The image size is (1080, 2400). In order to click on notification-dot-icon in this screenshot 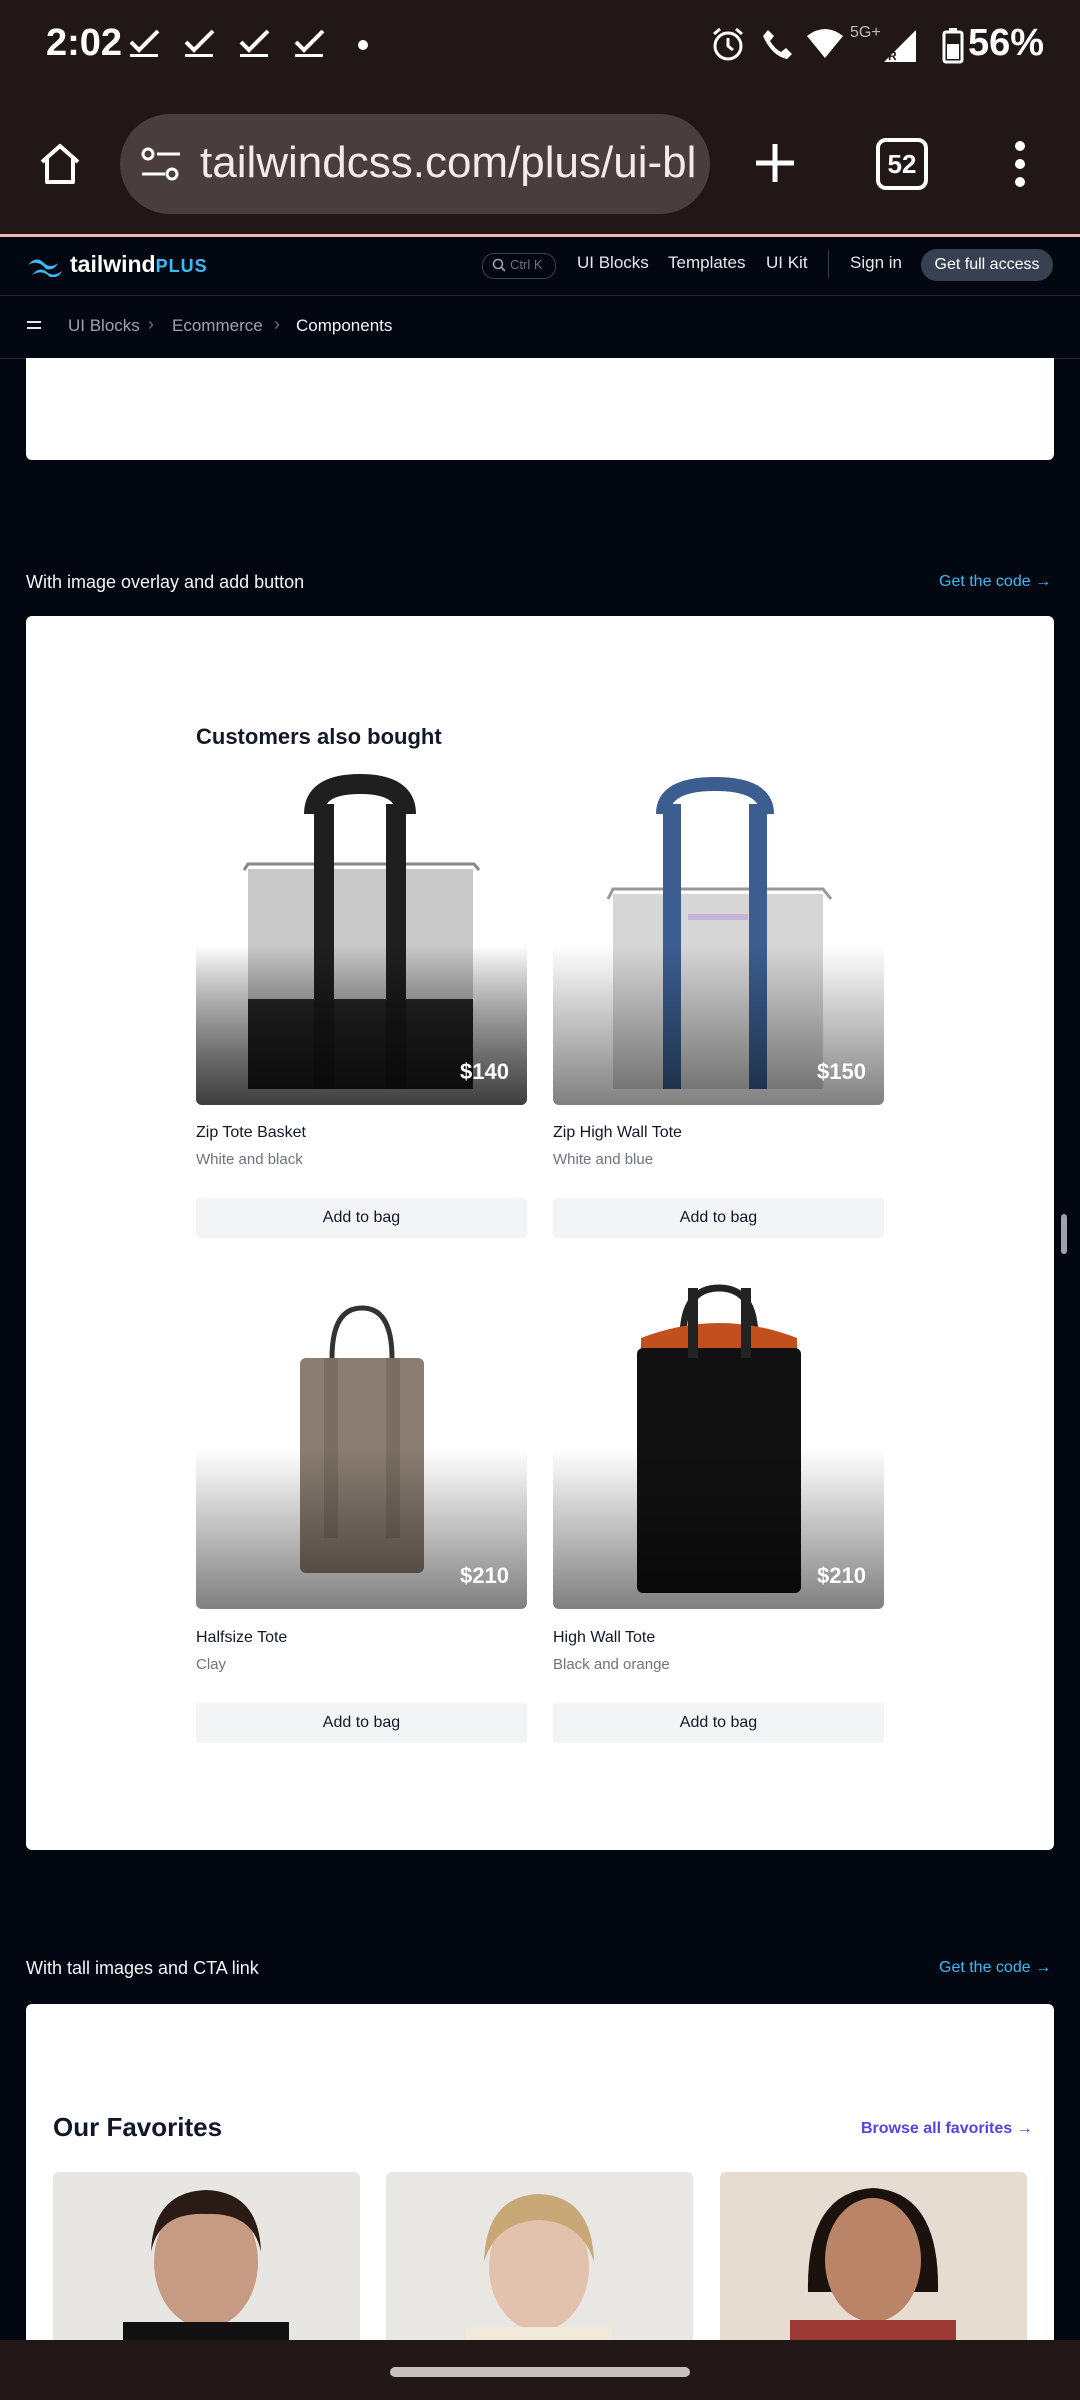, I will do `click(363, 45)`.